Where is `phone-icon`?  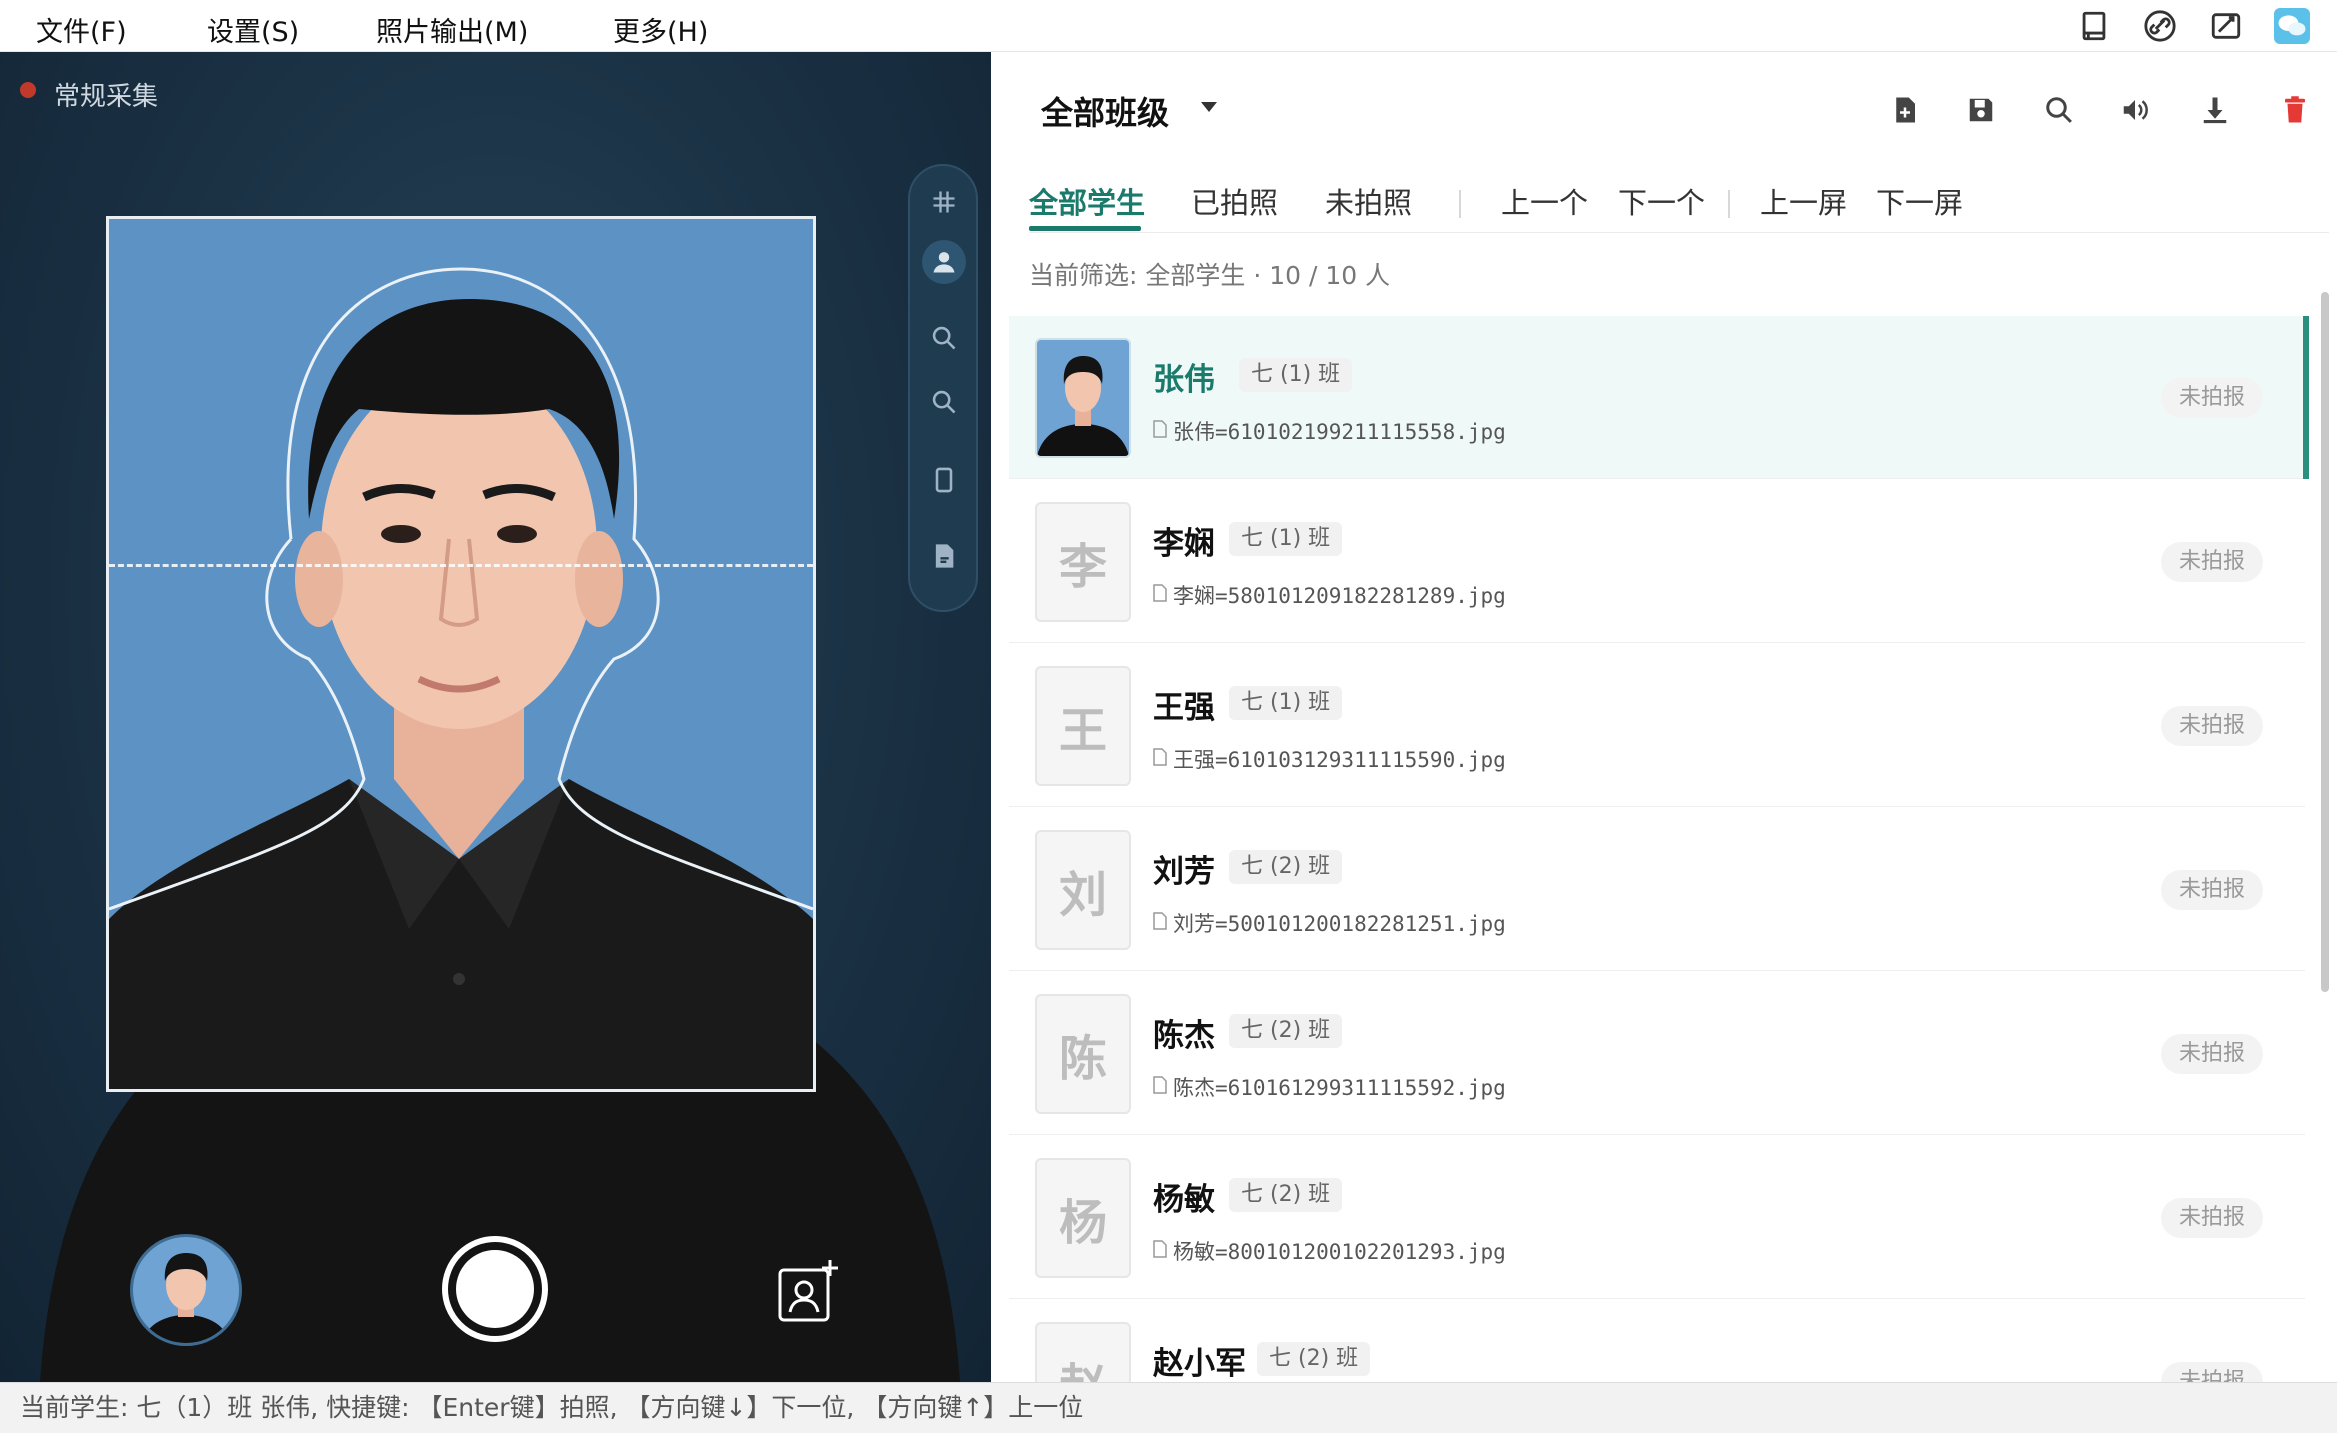 phone-icon is located at coordinates (944, 480).